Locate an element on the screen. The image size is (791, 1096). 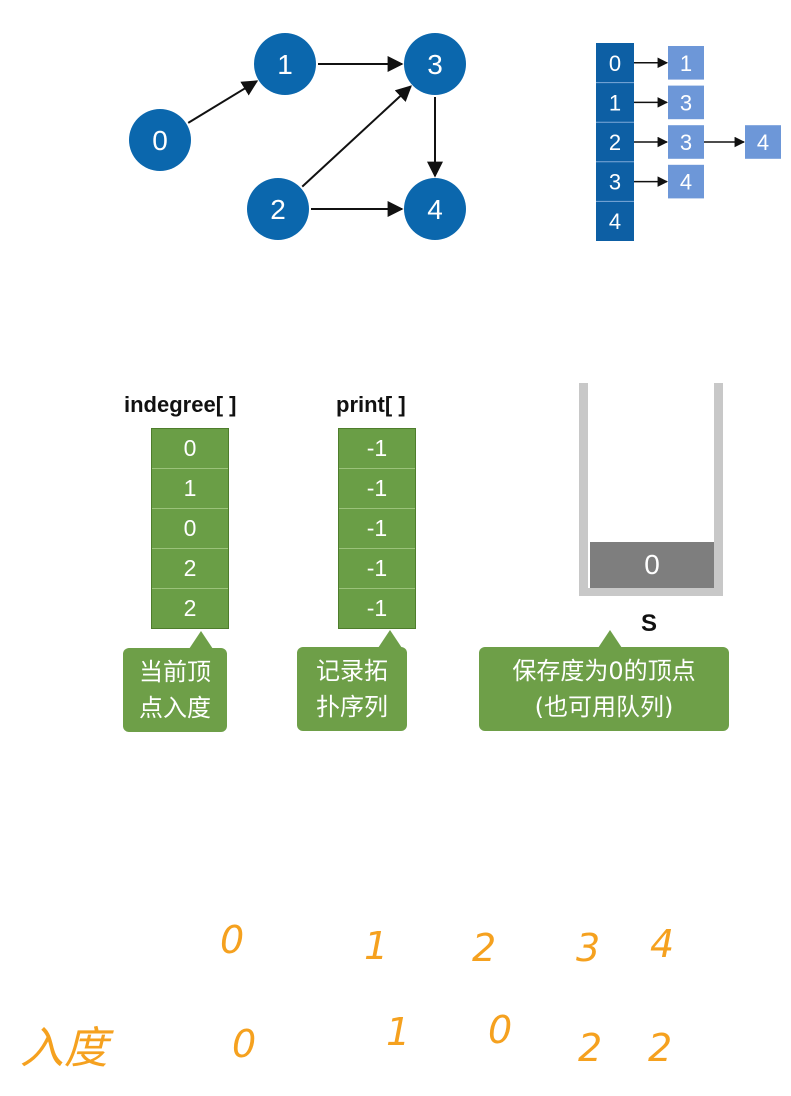
print-array: -1 -1 -1 -1 -1 is located at coordinates (377, 528).